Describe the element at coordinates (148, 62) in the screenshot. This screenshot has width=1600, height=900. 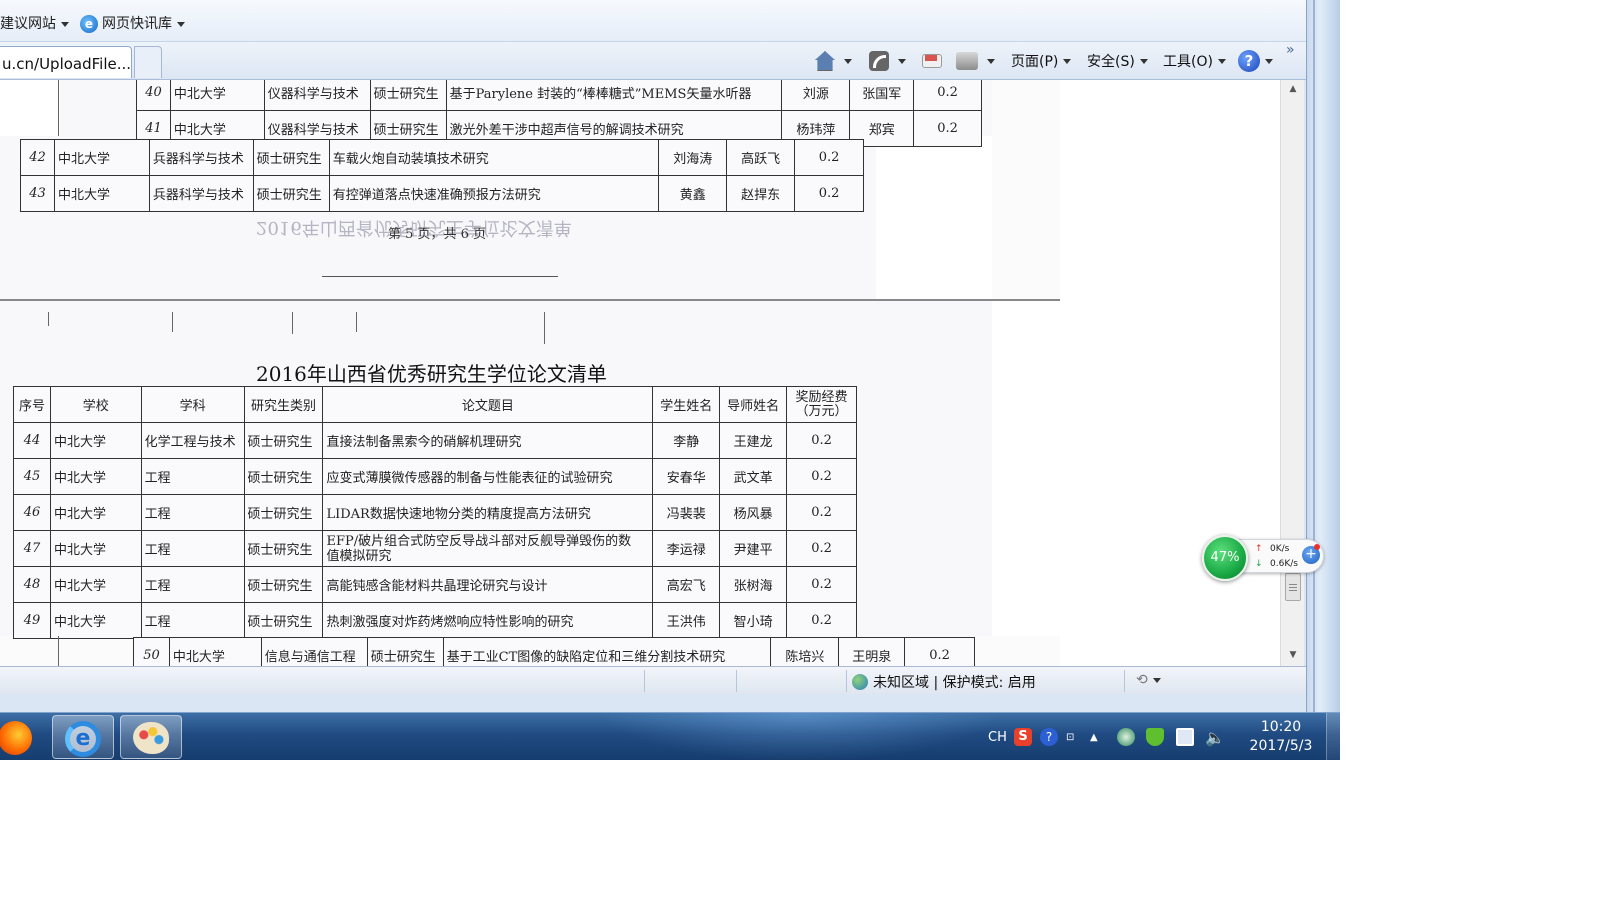
I see `new-tab-button` at that location.